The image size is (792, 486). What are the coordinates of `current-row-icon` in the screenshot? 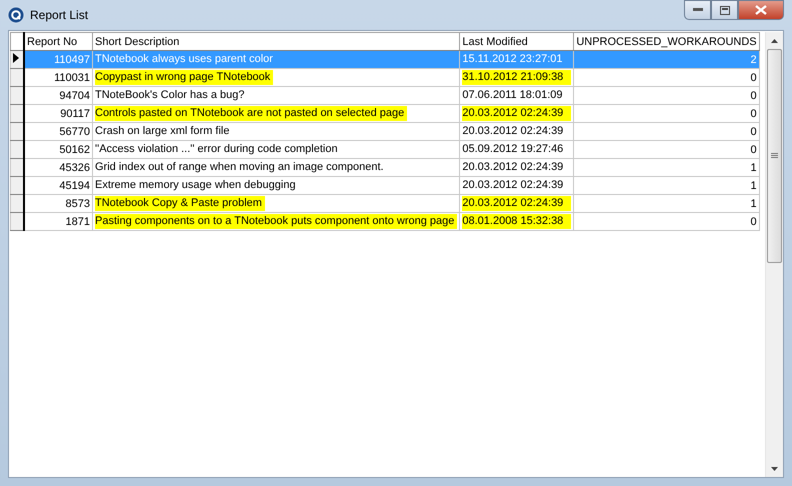 It's located at (16, 58).